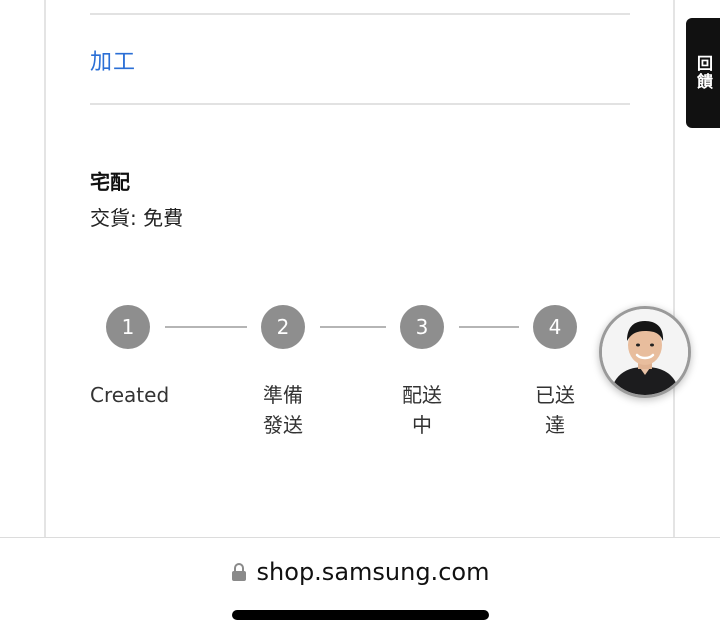  Describe the element at coordinates (238, 572) in the screenshot. I see `lock-icon` at that location.